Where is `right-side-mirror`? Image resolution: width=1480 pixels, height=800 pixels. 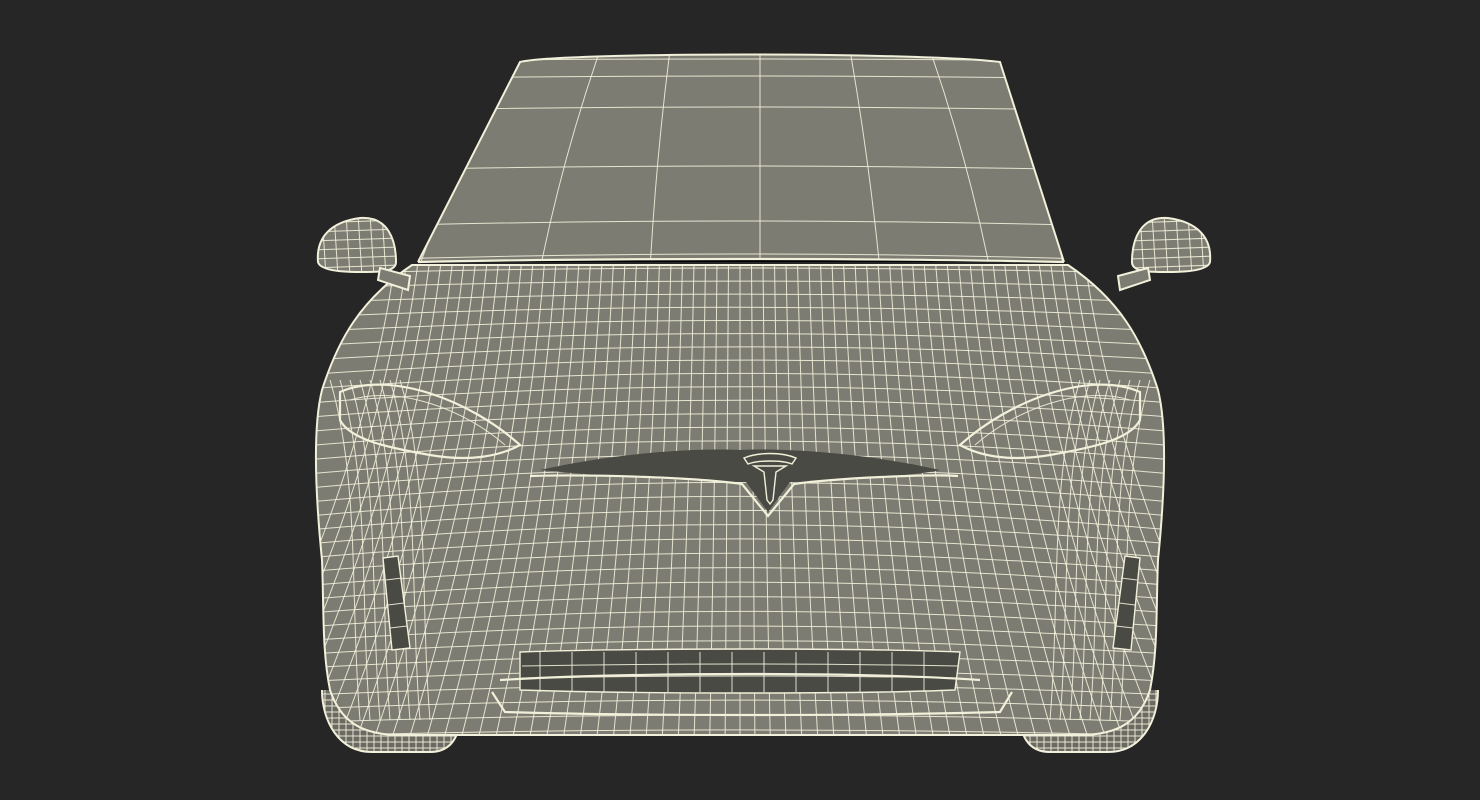
right-side-mirror is located at coordinates (1166, 251).